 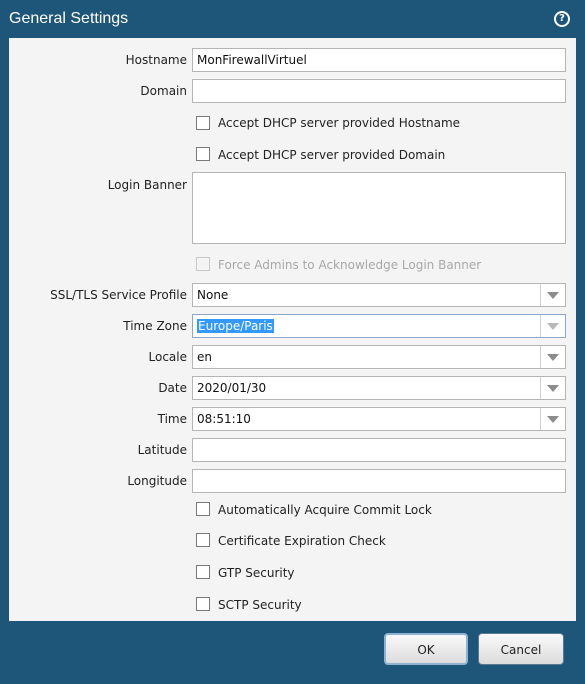 What do you see at coordinates (147, 185) in the screenshot?
I see `login-banner-label: Login Banner` at bounding box center [147, 185].